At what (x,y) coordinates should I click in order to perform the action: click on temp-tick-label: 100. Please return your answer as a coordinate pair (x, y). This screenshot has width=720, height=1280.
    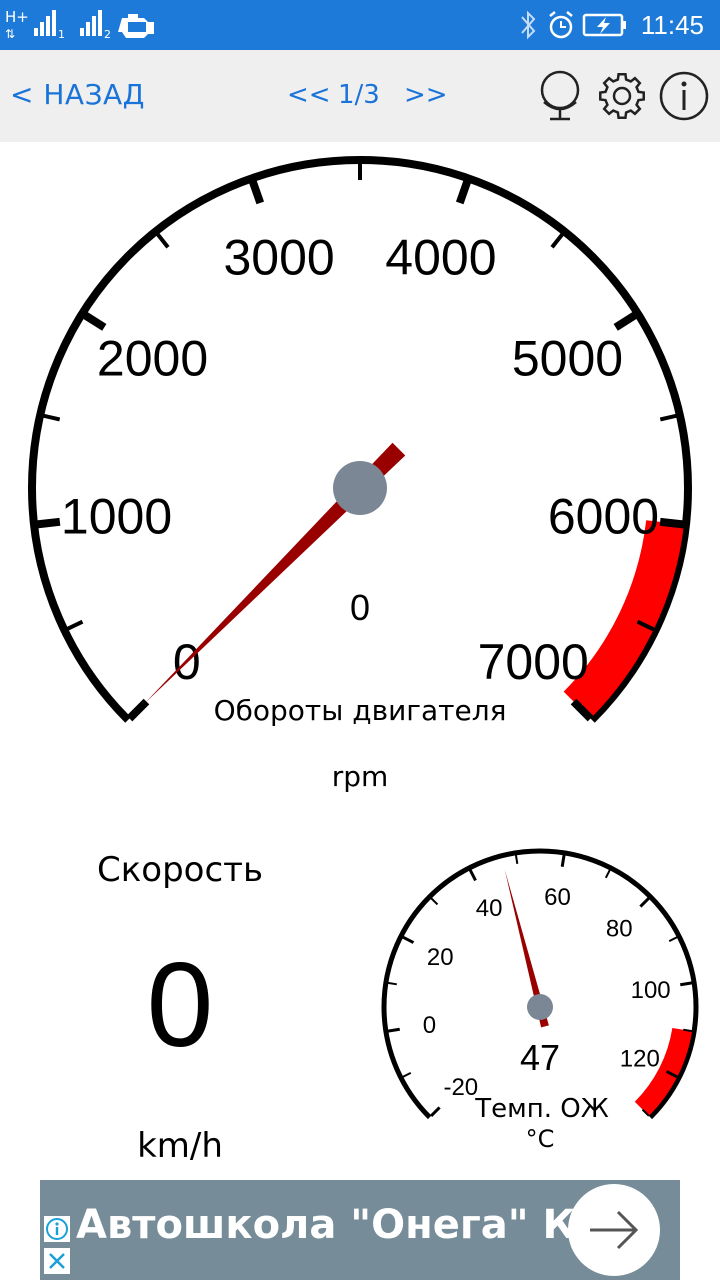
    Looking at the image, I should click on (651, 990).